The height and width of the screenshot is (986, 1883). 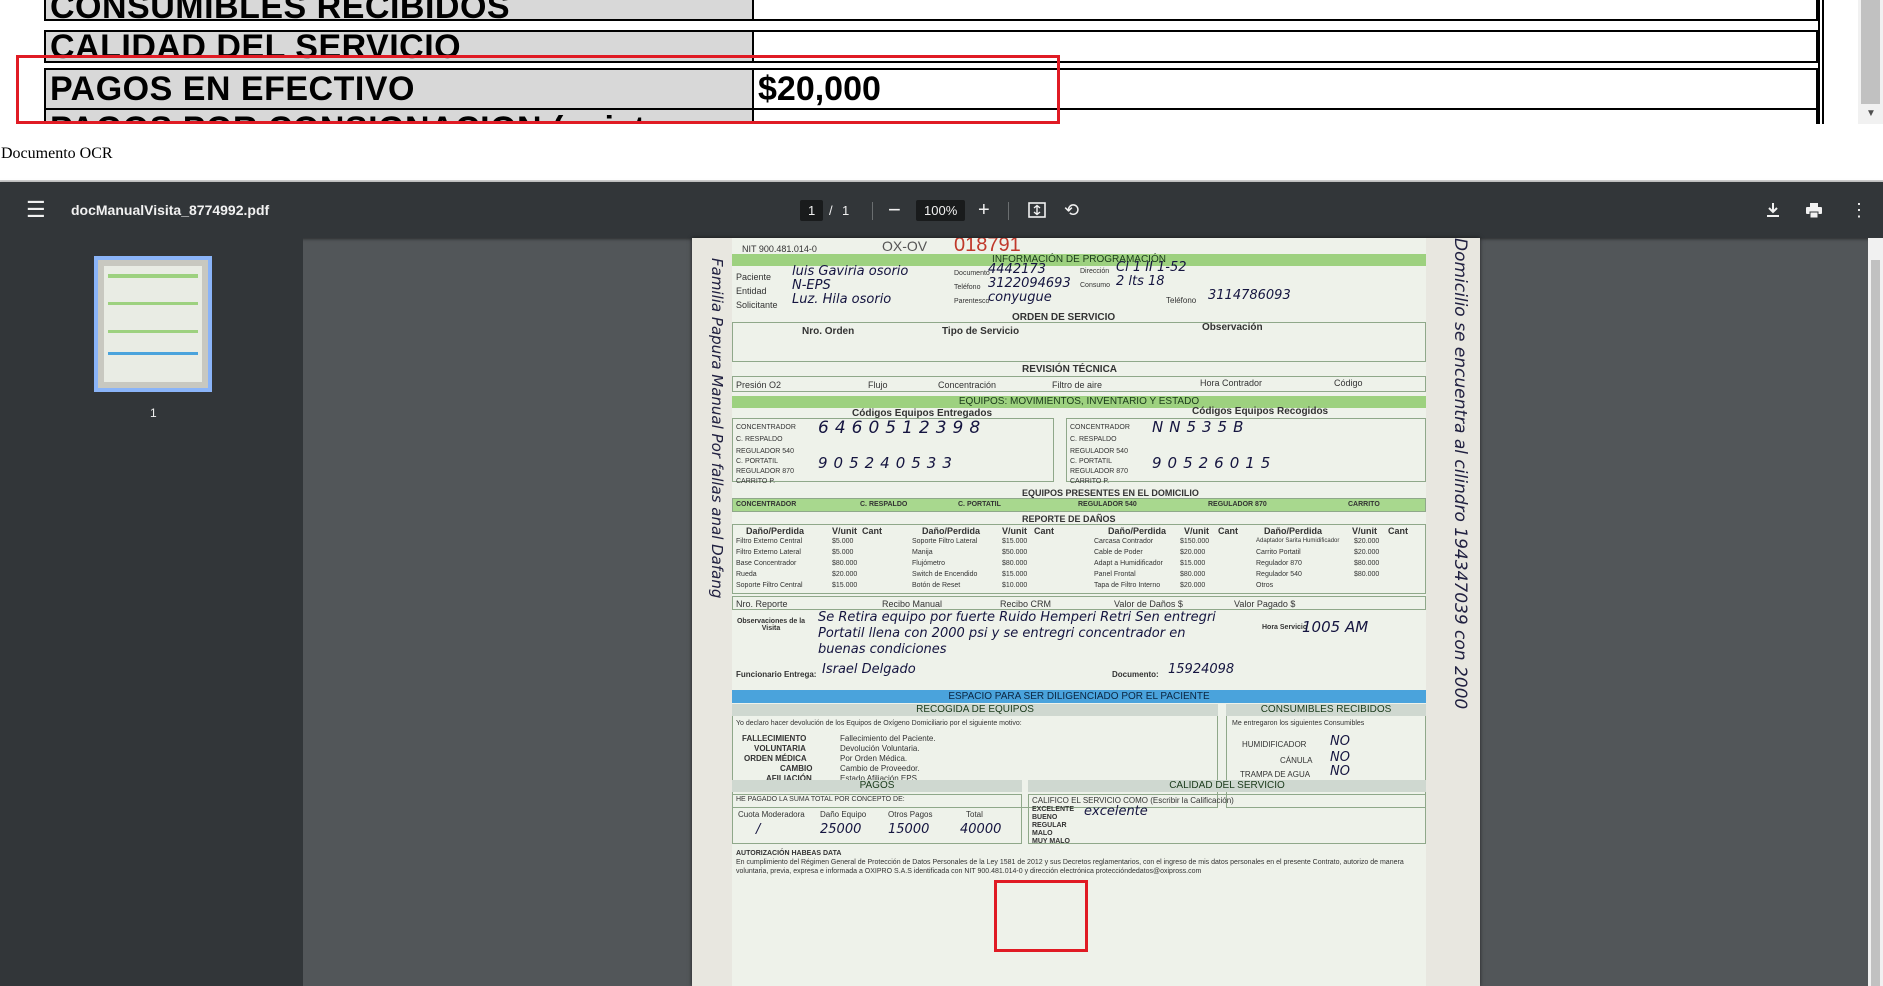 I want to click on dano-item: Adaptador Sarita Humidificador, so click(x=1298, y=541).